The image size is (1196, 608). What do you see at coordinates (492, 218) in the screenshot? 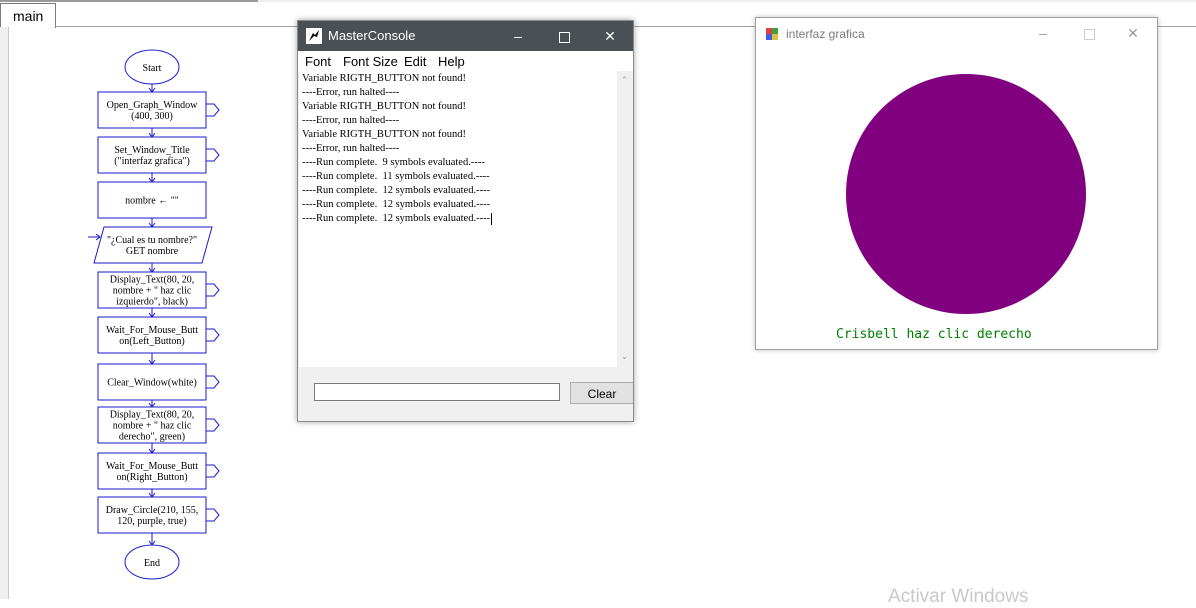
I see `text-caret` at bounding box center [492, 218].